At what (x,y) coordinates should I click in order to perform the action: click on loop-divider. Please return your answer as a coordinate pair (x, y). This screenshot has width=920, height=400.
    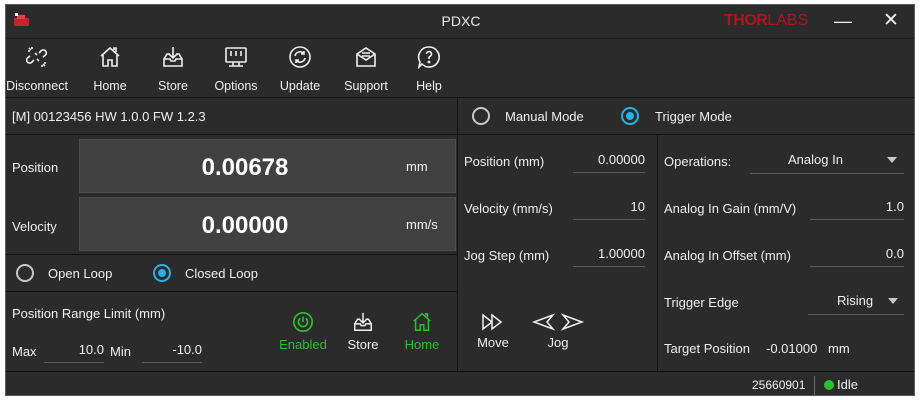
    Looking at the image, I should click on (231, 291).